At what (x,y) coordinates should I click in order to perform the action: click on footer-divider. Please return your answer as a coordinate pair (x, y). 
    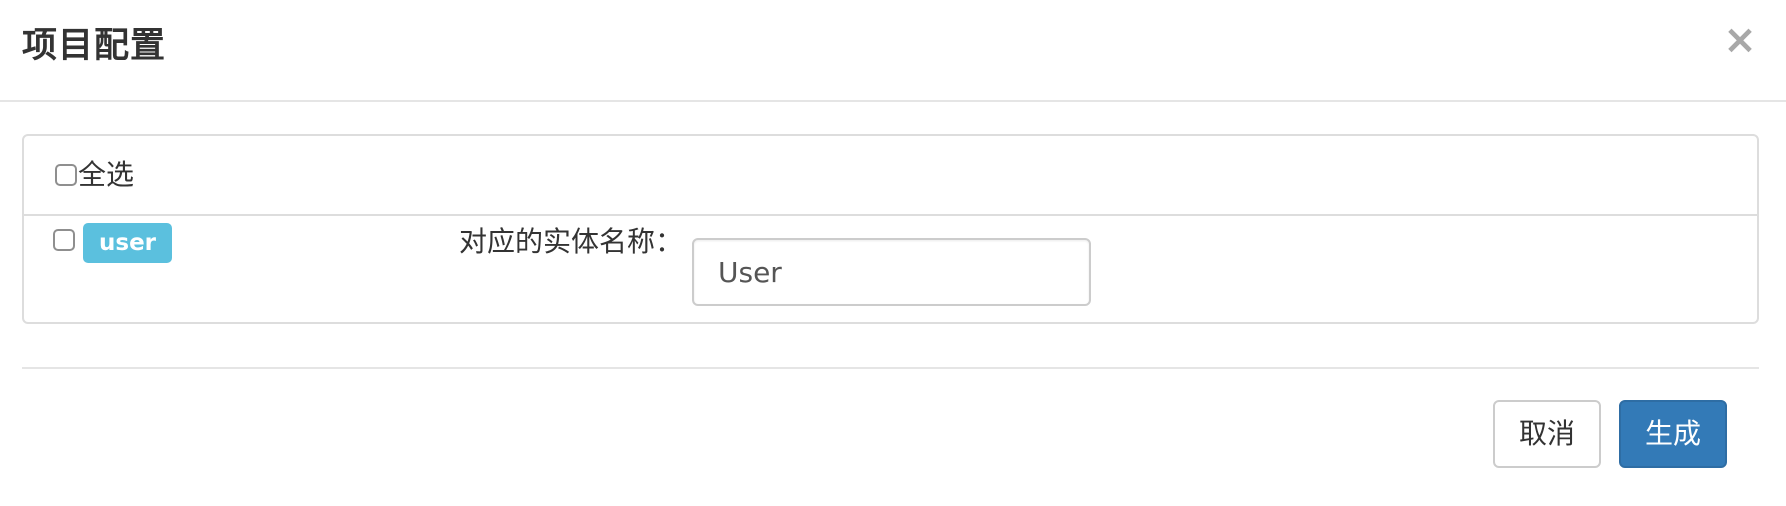
    Looking at the image, I should click on (890, 368).